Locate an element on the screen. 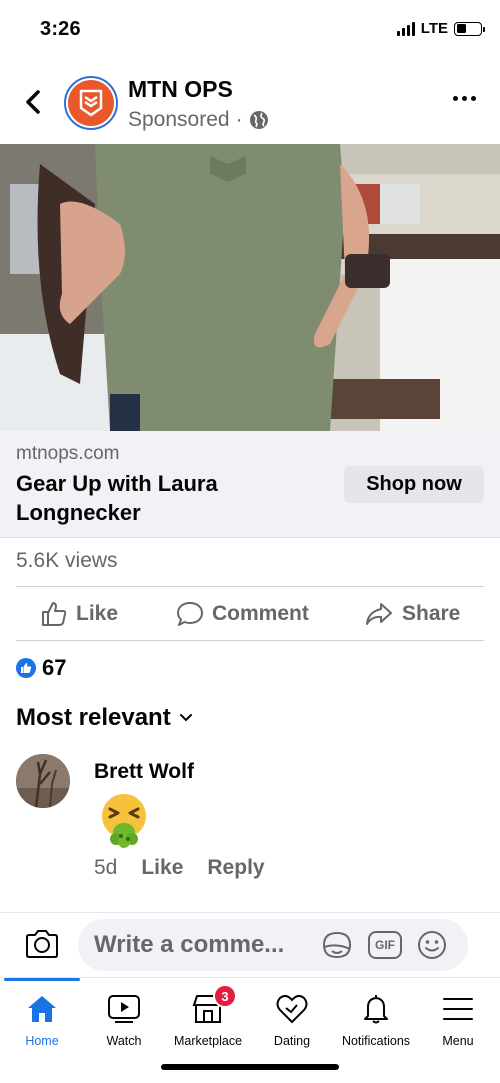 This screenshot has height=1083, width=500. vomiting-face-emoji-icon is located at coordinates (124, 820).